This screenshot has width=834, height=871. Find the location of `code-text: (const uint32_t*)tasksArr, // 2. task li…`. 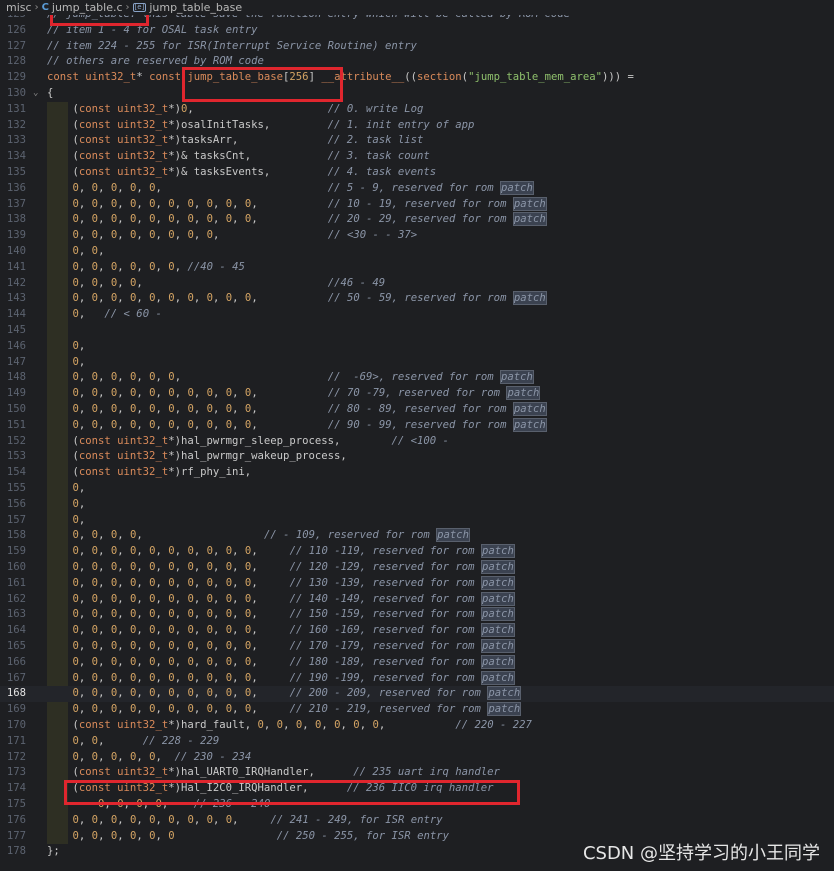

code-text: (const uint32_t*)tasksArr, // 2. task li… is located at coordinates (235, 140).